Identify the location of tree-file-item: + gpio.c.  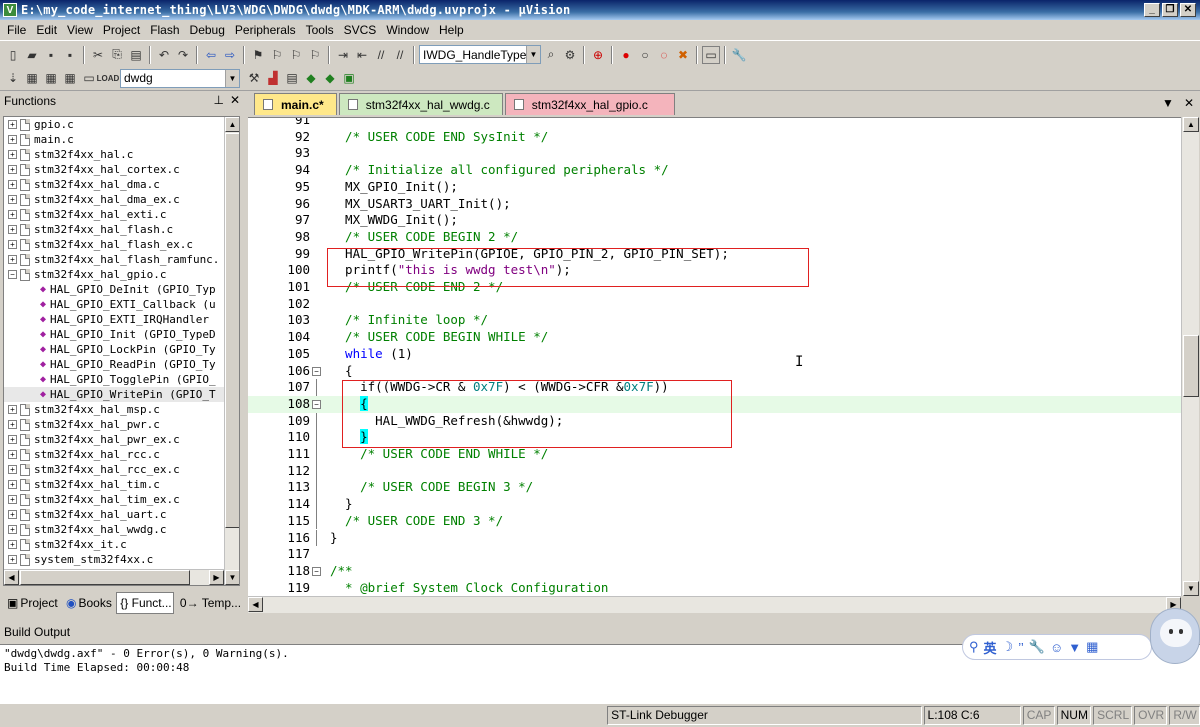
(121, 124).